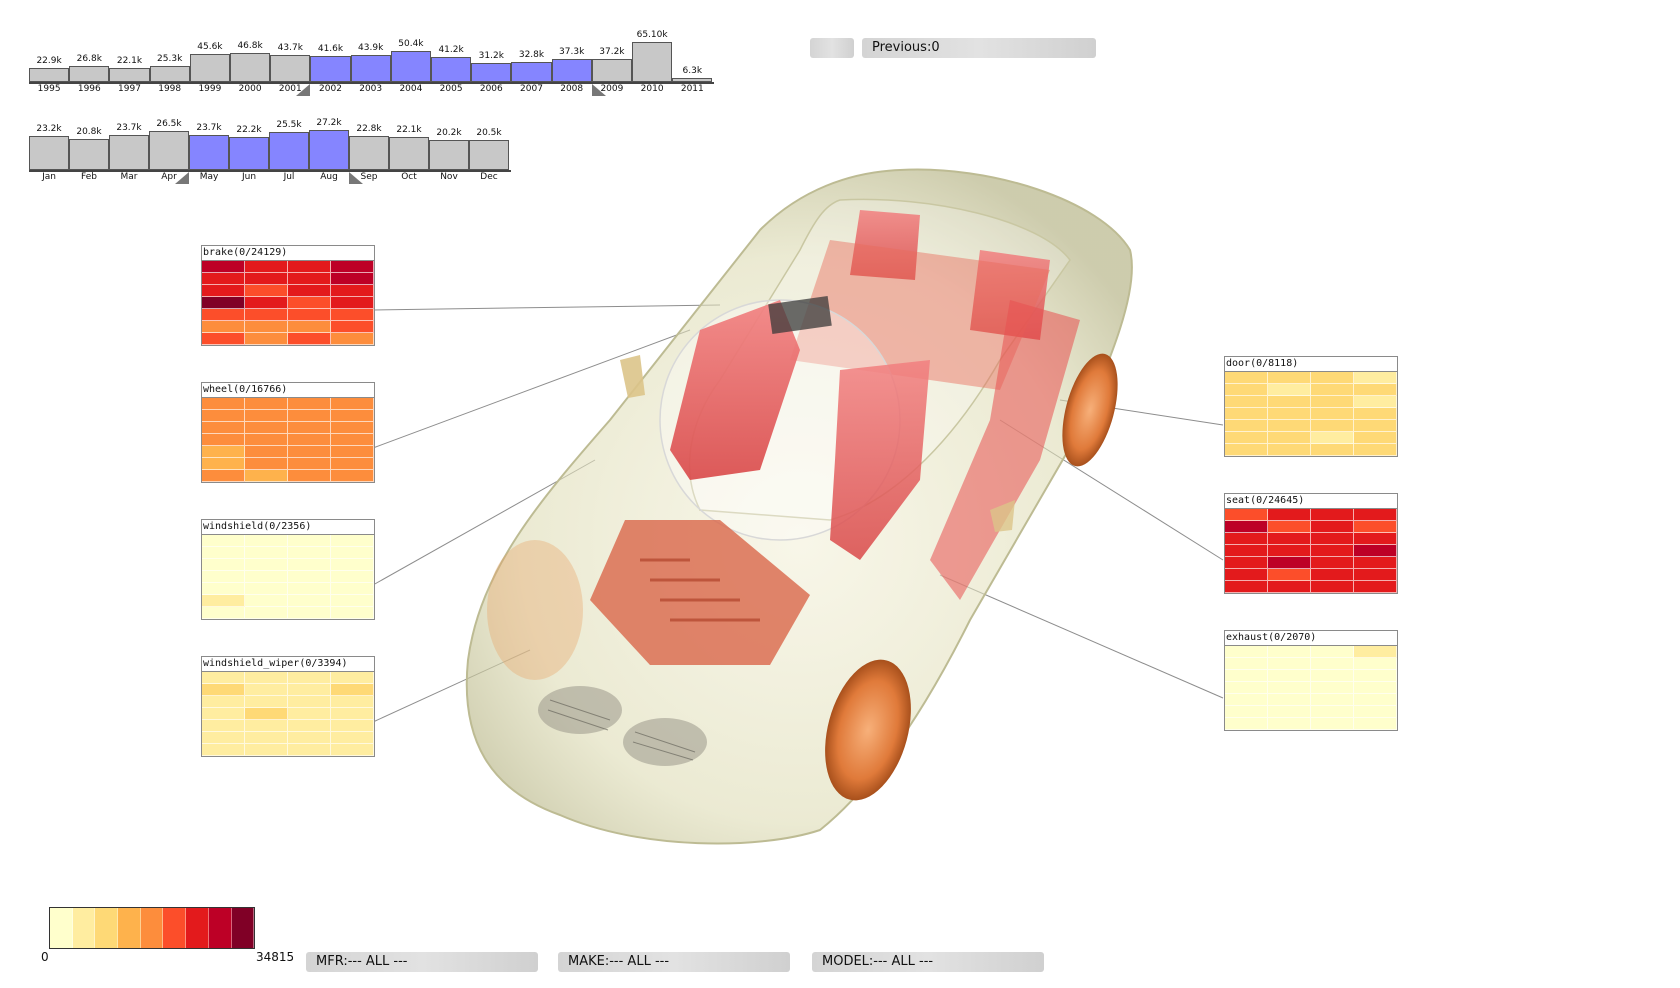  I want to click on year-bar-1996, so click(89, 74).